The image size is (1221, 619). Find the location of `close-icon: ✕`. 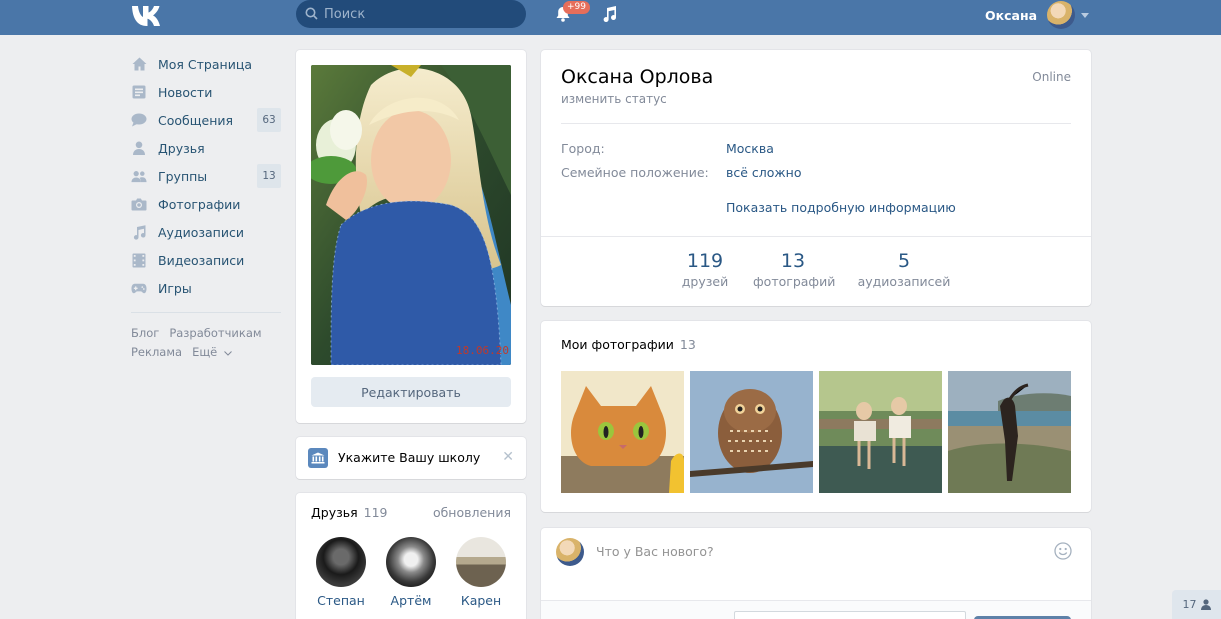

close-icon: ✕ is located at coordinates (508, 457).